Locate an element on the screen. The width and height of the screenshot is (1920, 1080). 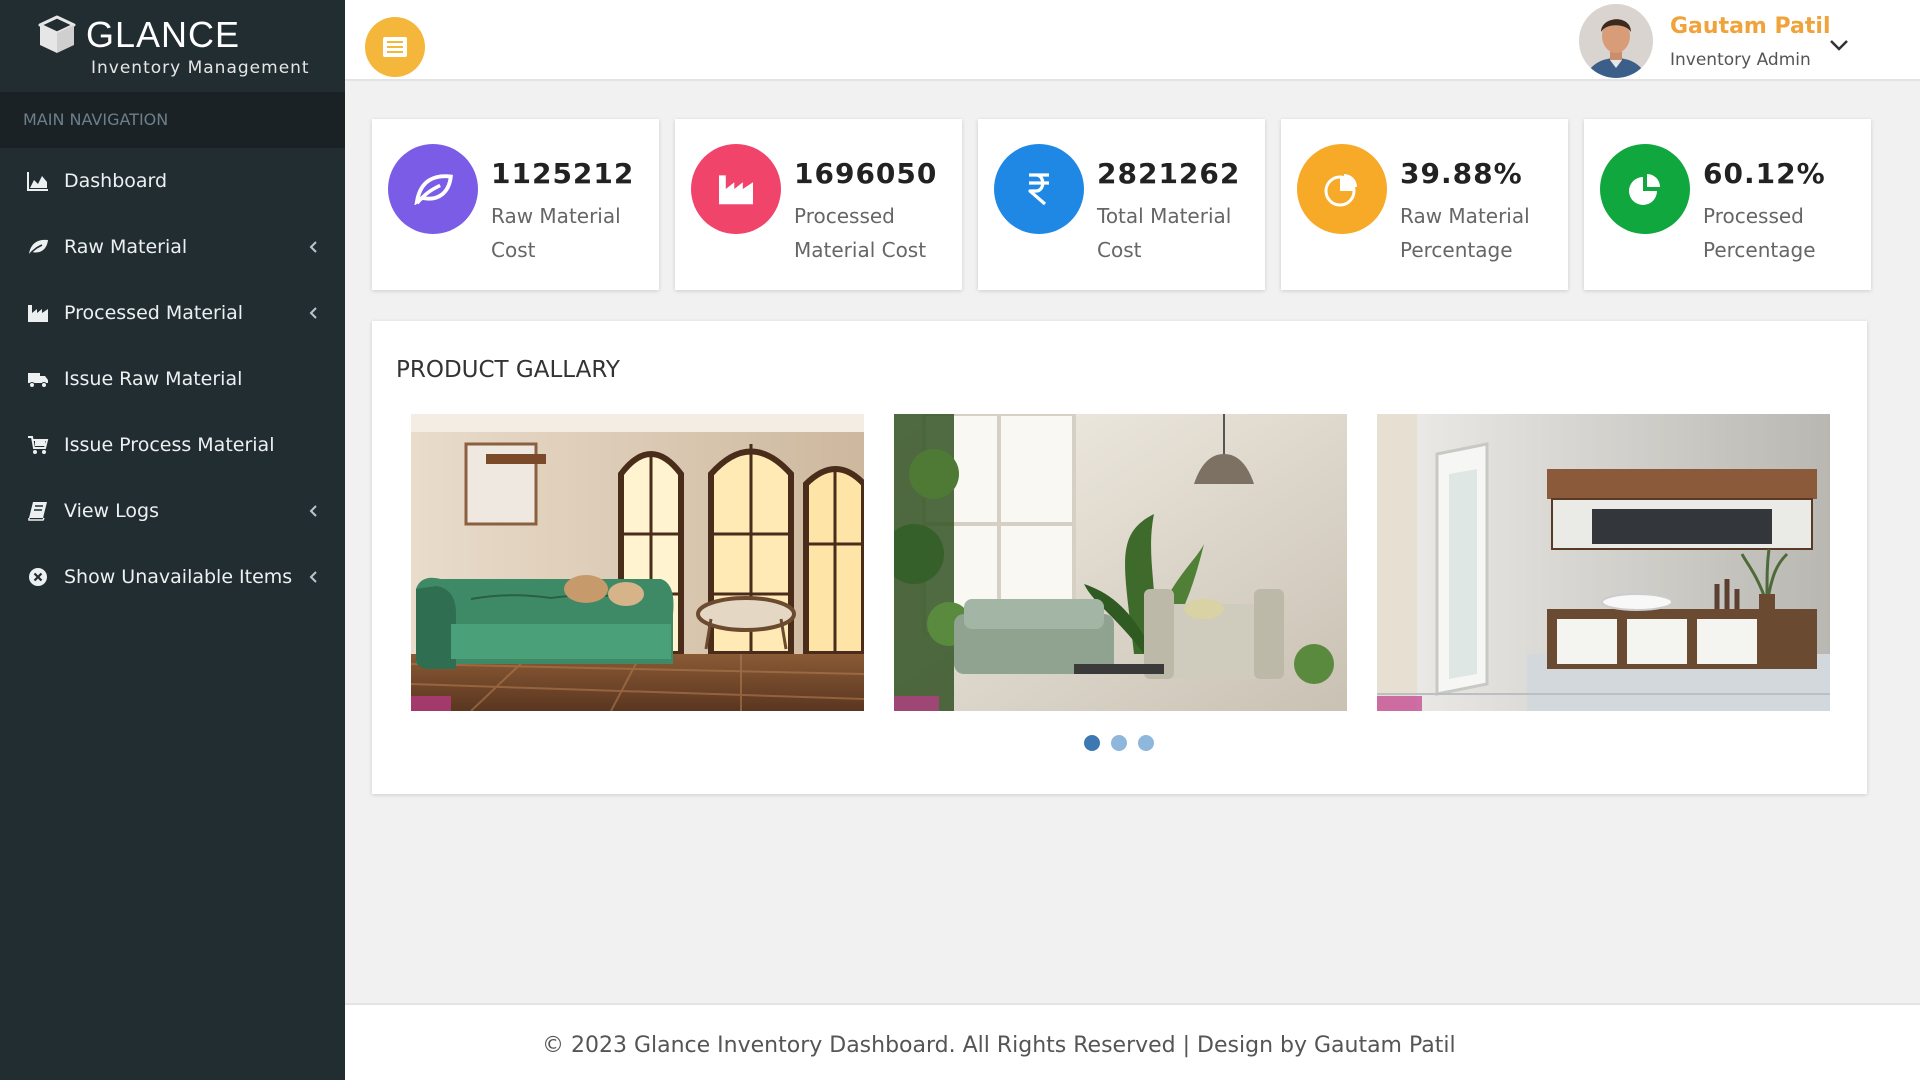
user-avatar-icon is located at coordinates (1616, 41).